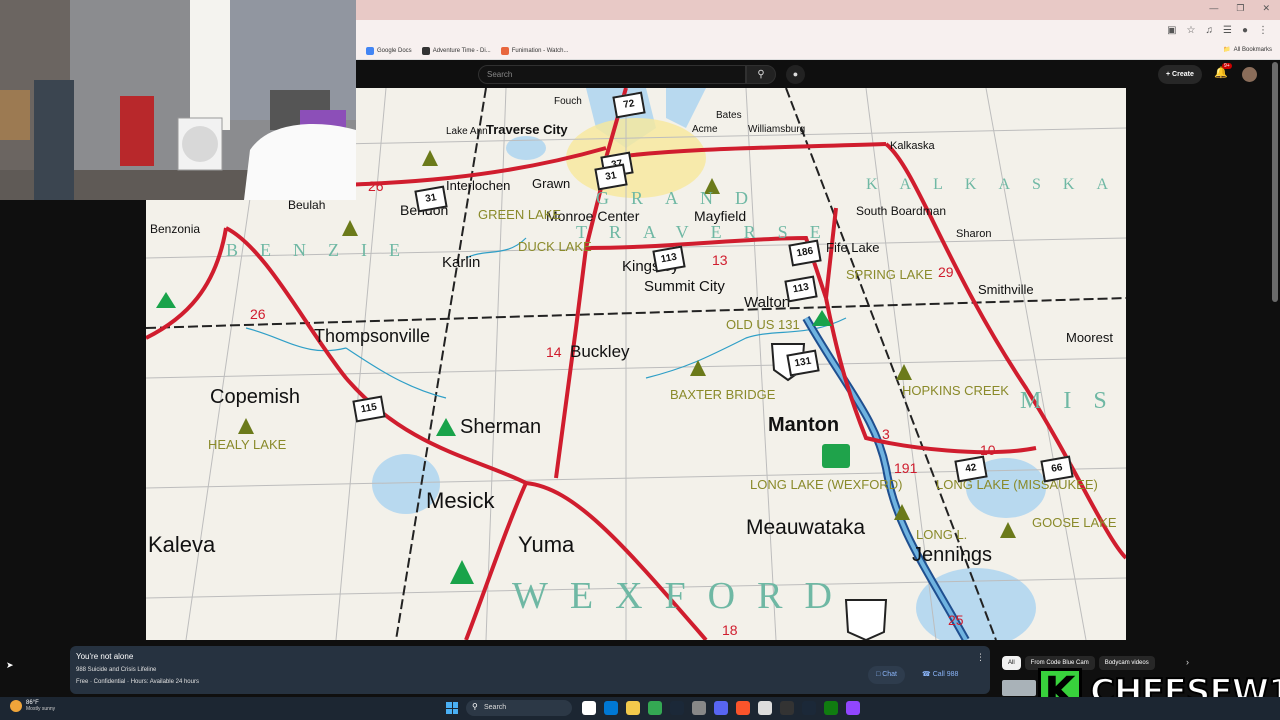  What do you see at coordinates (324, 250) in the screenshot?
I see `map-county-label: BENZIE` at bounding box center [324, 250].